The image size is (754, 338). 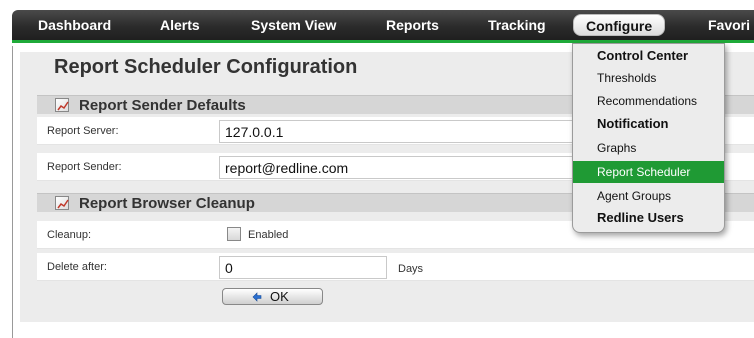 What do you see at coordinates (399, 167) in the screenshot?
I see `report-sender-input` at bounding box center [399, 167].